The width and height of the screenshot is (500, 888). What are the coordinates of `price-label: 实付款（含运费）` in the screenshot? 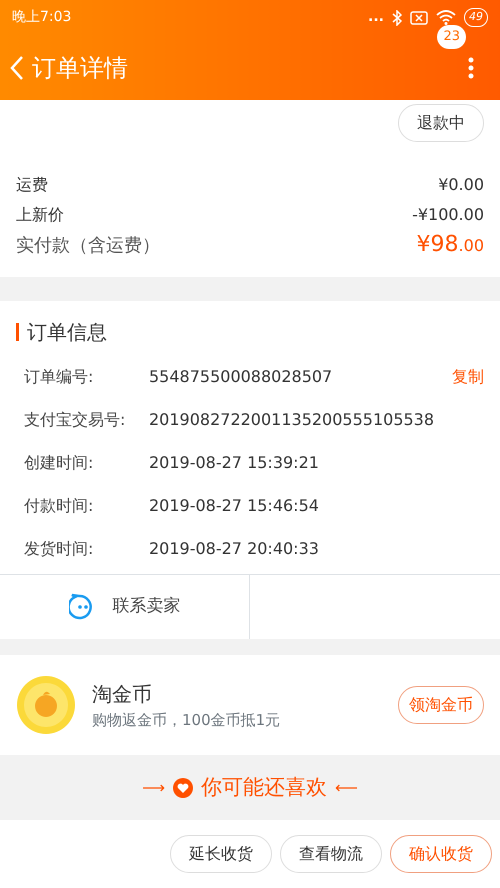 It's located at (88, 246).